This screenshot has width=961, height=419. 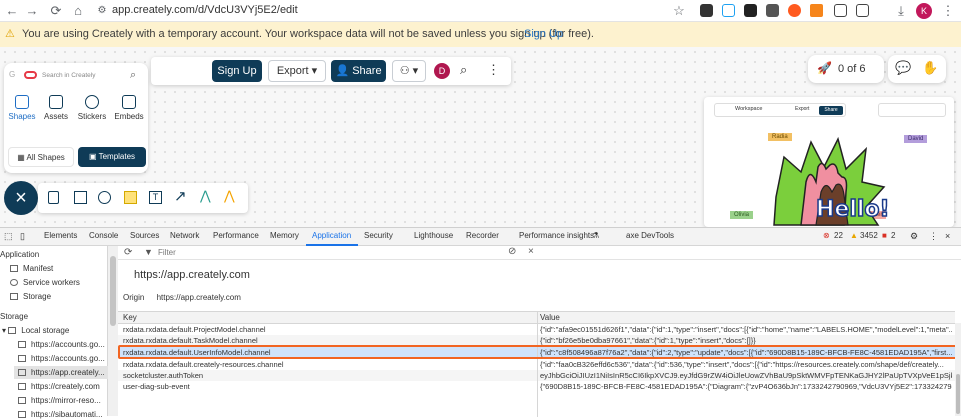 What do you see at coordinates (914, 236) in the screenshot?
I see `settings-gear-icon: ⚙` at bounding box center [914, 236].